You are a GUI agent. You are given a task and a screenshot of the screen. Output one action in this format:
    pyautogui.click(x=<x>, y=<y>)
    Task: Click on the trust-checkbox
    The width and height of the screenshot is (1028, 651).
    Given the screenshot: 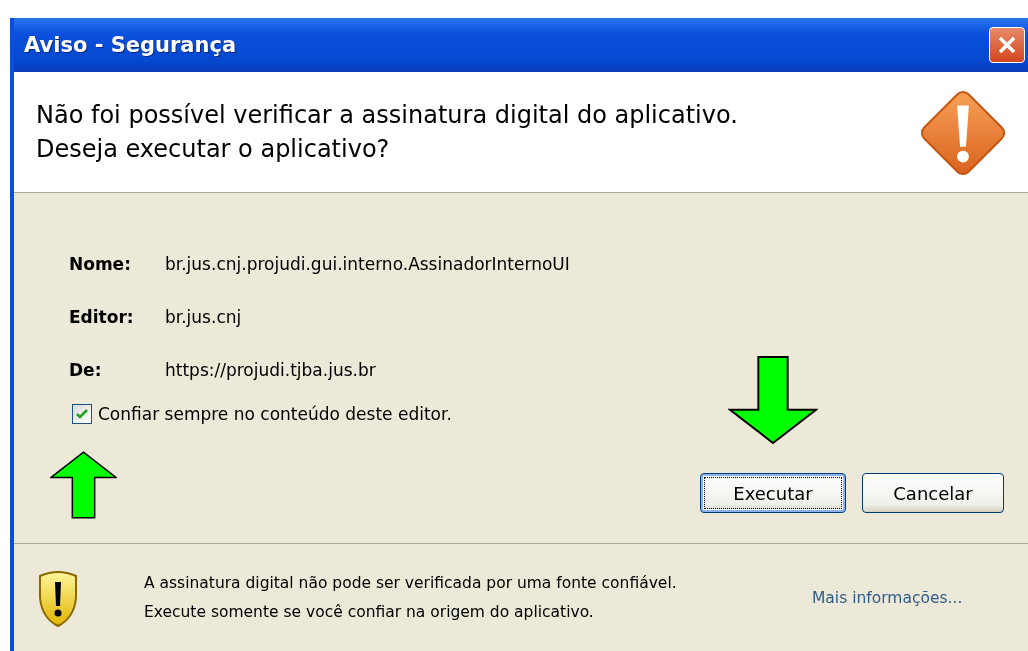 What is the action you would take?
    pyautogui.click(x=82, y=414)
    